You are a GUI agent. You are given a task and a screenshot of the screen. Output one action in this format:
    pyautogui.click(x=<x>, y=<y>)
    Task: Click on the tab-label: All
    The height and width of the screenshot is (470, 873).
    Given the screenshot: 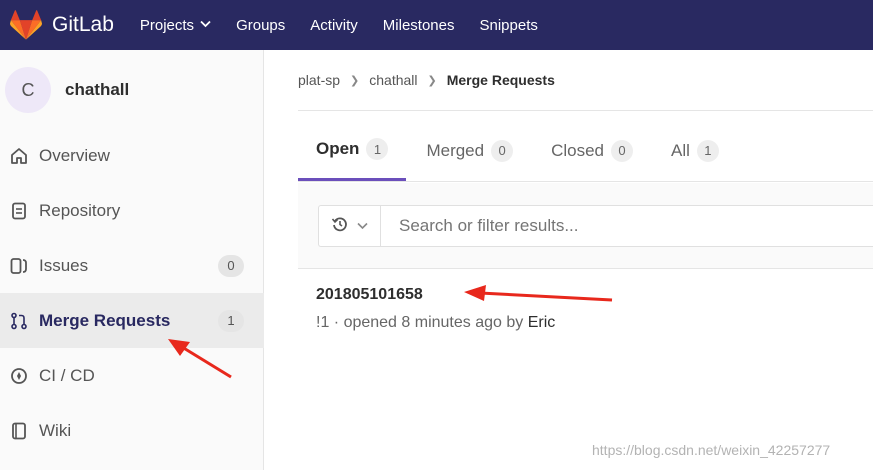 What is the action you would take?
    pyautogui.click(x=680, y=150)
    